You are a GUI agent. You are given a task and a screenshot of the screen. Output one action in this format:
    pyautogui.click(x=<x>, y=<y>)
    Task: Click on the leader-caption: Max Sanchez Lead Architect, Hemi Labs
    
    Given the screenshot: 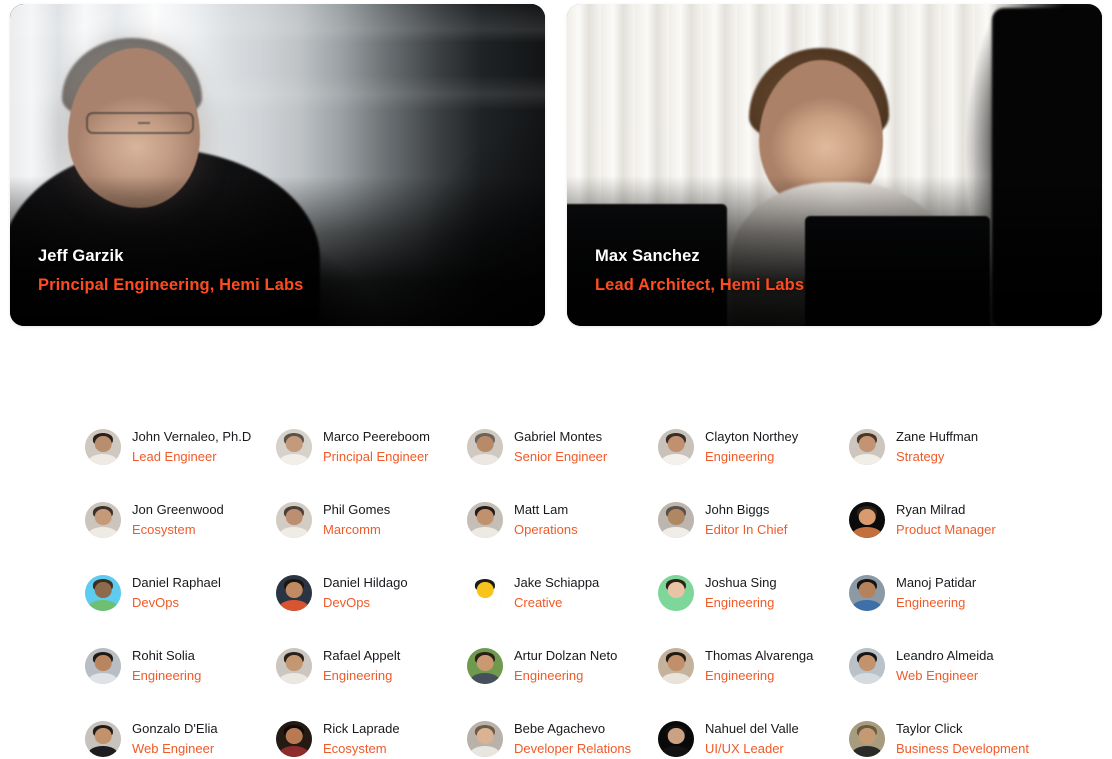 What is the action you would take?
    pyautogui.click(x=699, y=270)
    